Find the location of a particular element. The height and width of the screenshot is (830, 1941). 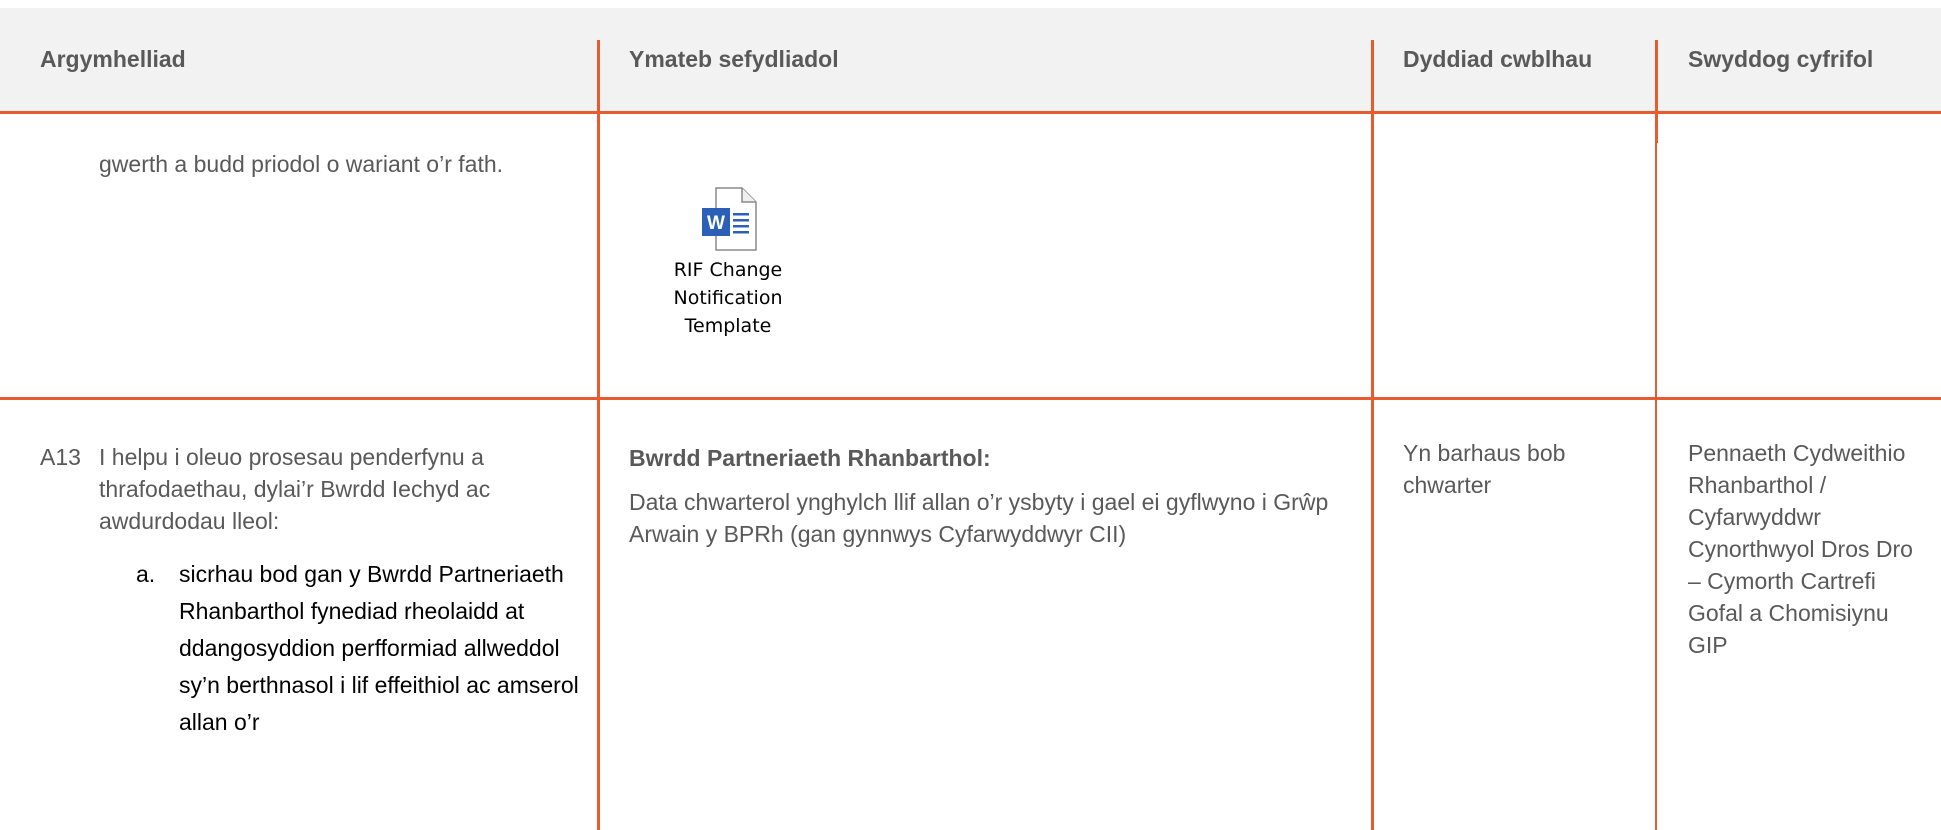

header-completion-date: Dyddiad cwblhau is located at coordinates (1498, 59).